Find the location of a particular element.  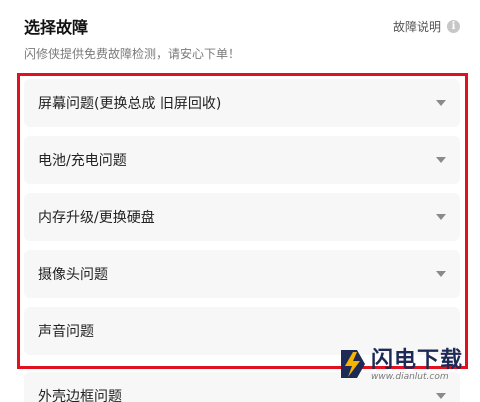

fault-item-label: 声音问题 is located at coordinates (66, 332).